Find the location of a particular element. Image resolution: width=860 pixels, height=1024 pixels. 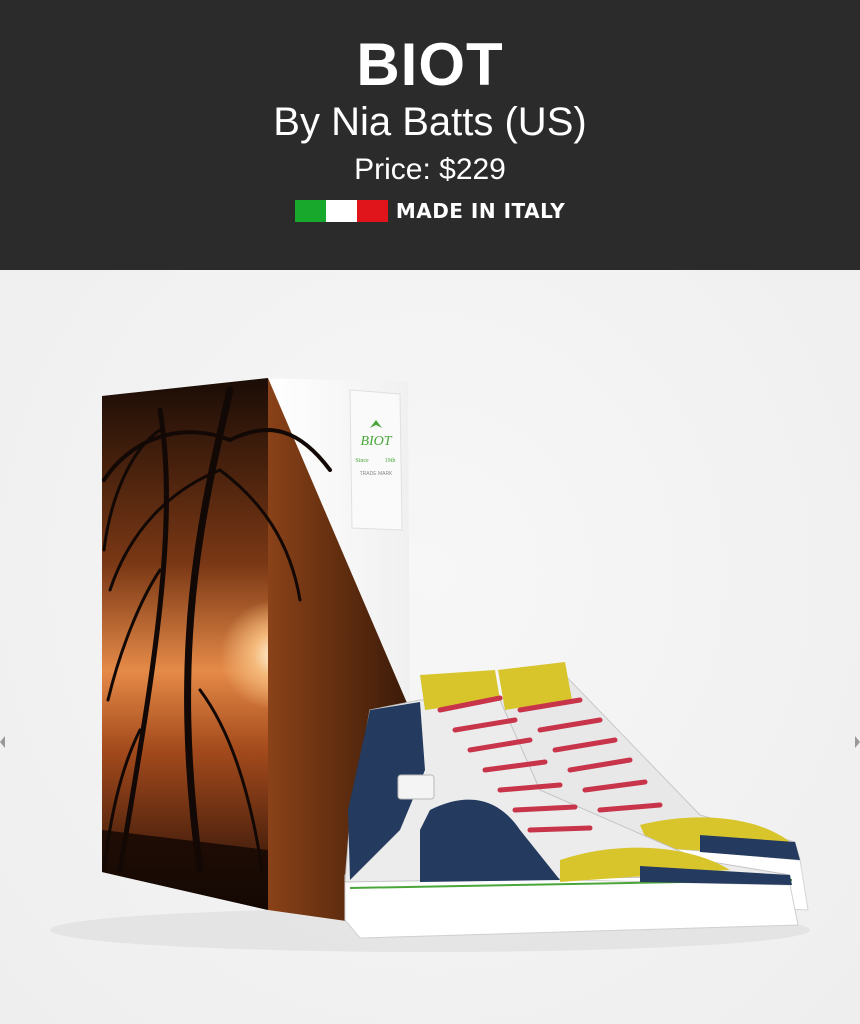

box-label-since: Since is located at coordinates (362, 461).